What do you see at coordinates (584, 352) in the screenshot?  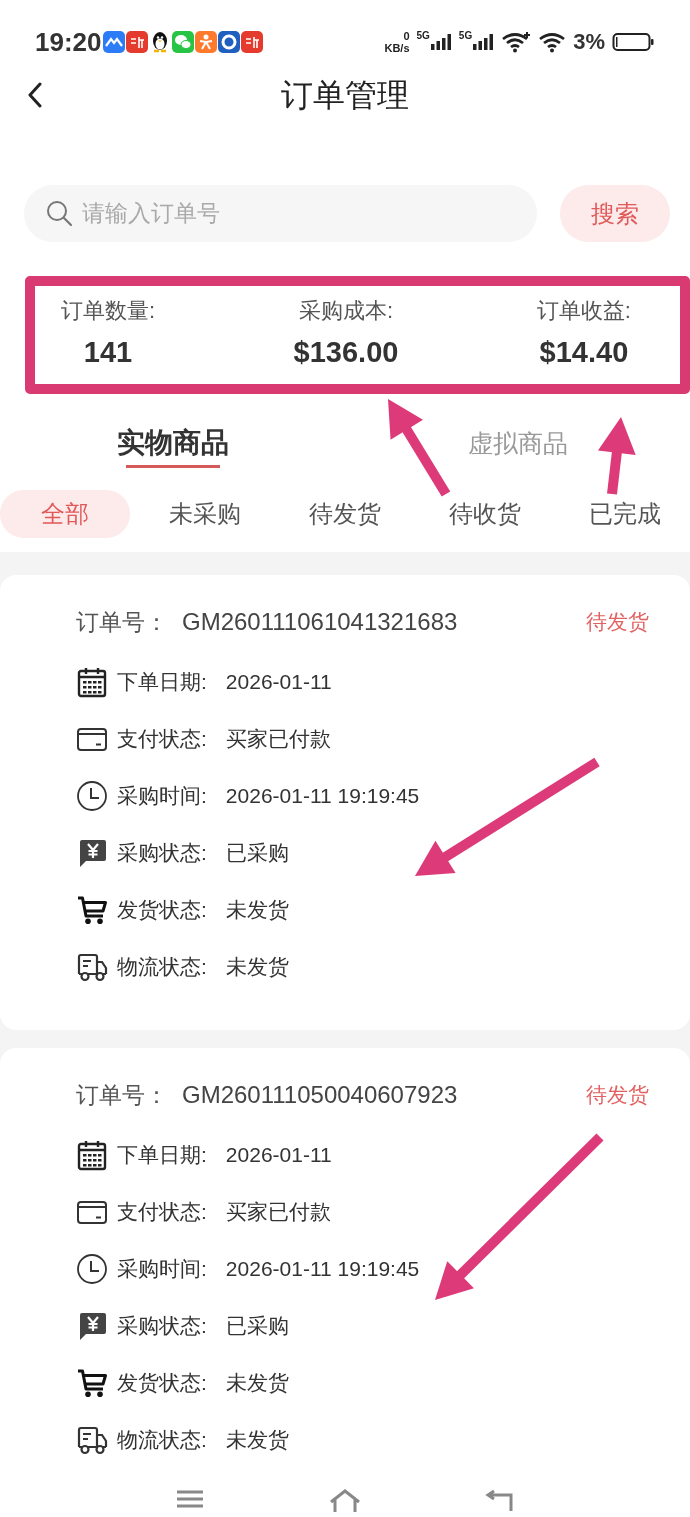 I see `stat-value: $14.40` at bounding box center [584, 352].